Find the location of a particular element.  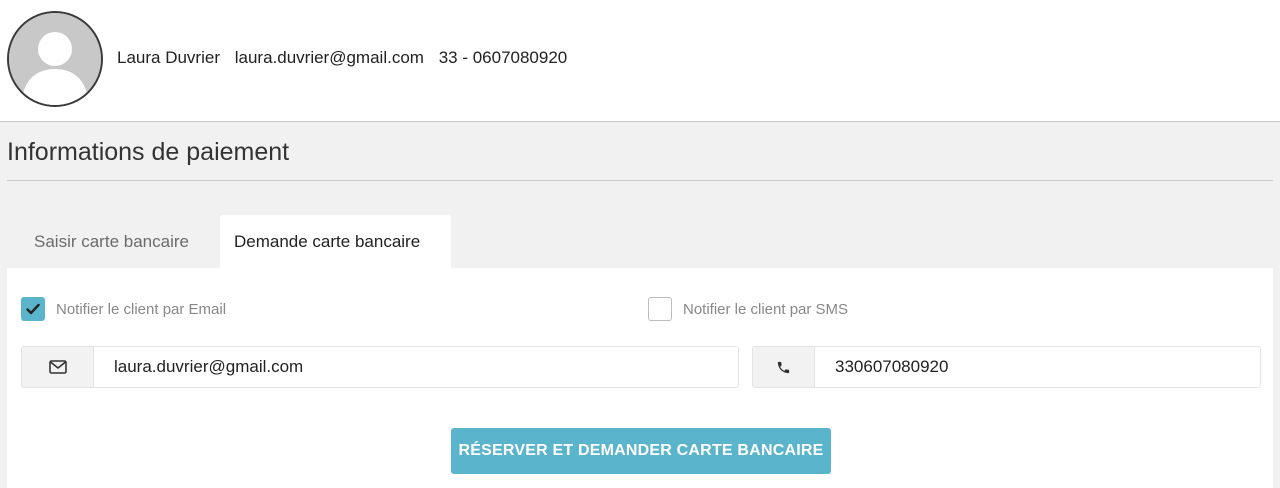

email-addon is located at coordinates (58, 367).